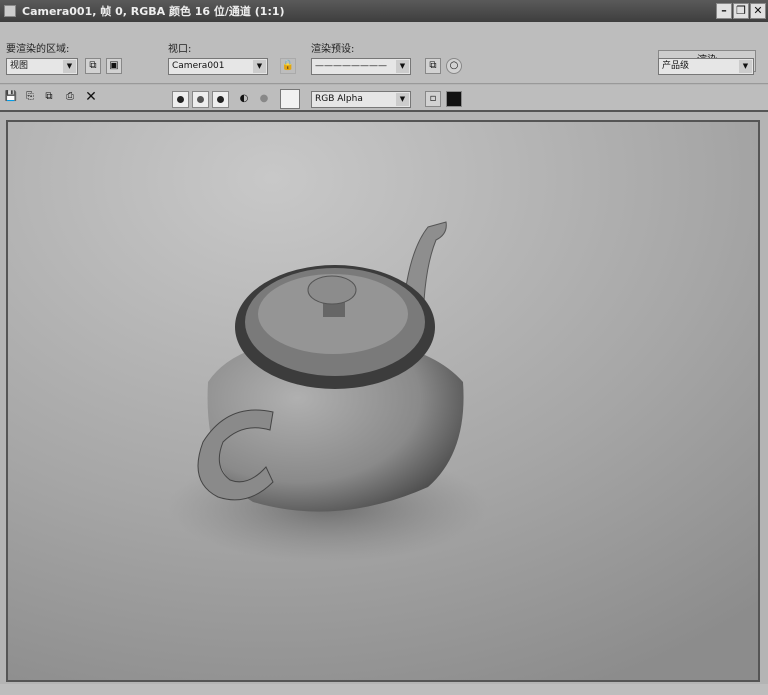 The image size is (768, 695). I want to click on auto-region-icon: ▣, so click(114, 66).